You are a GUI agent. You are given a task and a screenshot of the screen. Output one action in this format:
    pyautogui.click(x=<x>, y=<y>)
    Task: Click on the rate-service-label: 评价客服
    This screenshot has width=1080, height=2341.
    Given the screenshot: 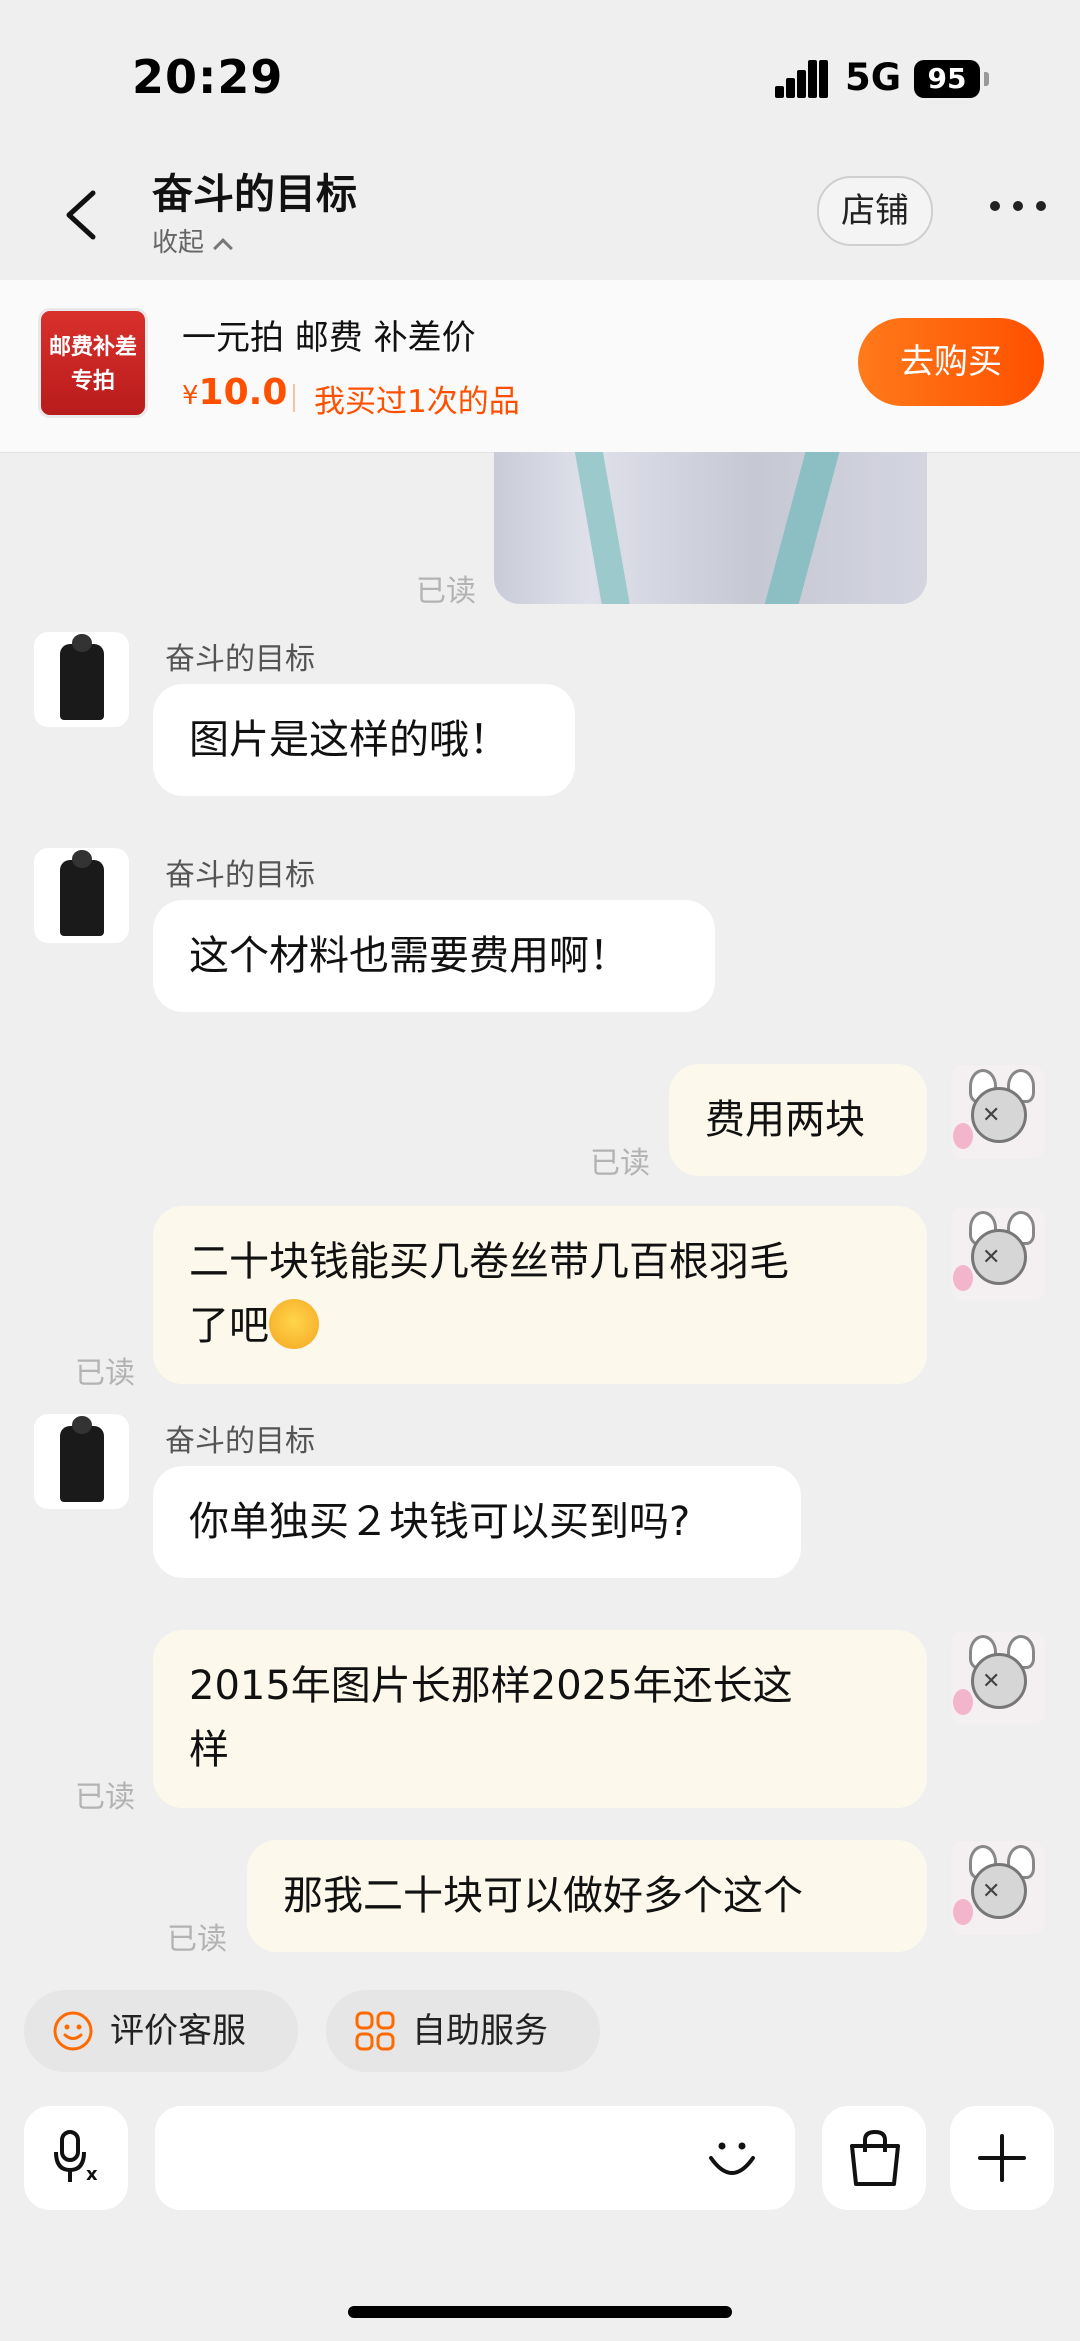 What is the action you would take?
    pyautogui.click(x=178, y=2031)
    